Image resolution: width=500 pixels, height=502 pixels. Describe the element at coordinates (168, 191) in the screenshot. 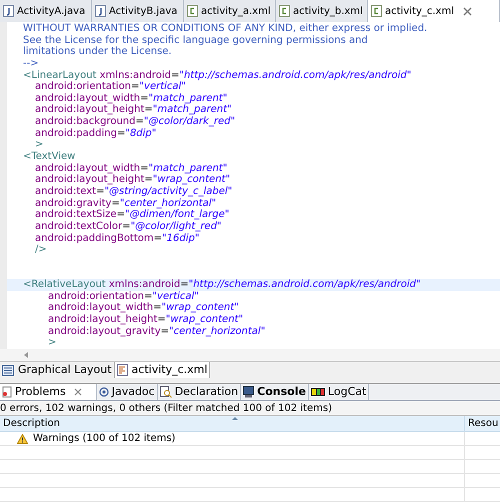

I see `code-token: "@string/activity_c_label"` at that location.